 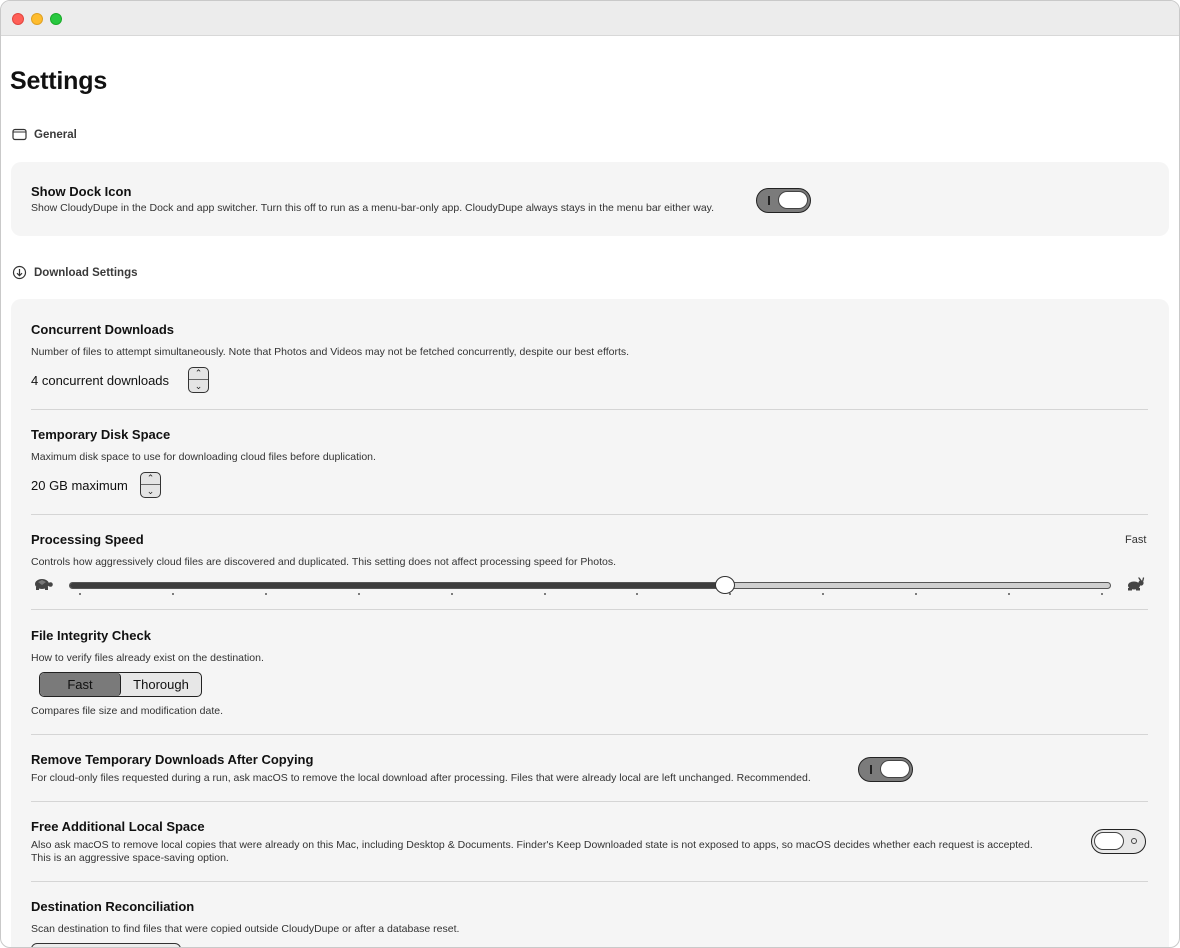 I want to click on tortoise-icon, so click(x=43, y=585).